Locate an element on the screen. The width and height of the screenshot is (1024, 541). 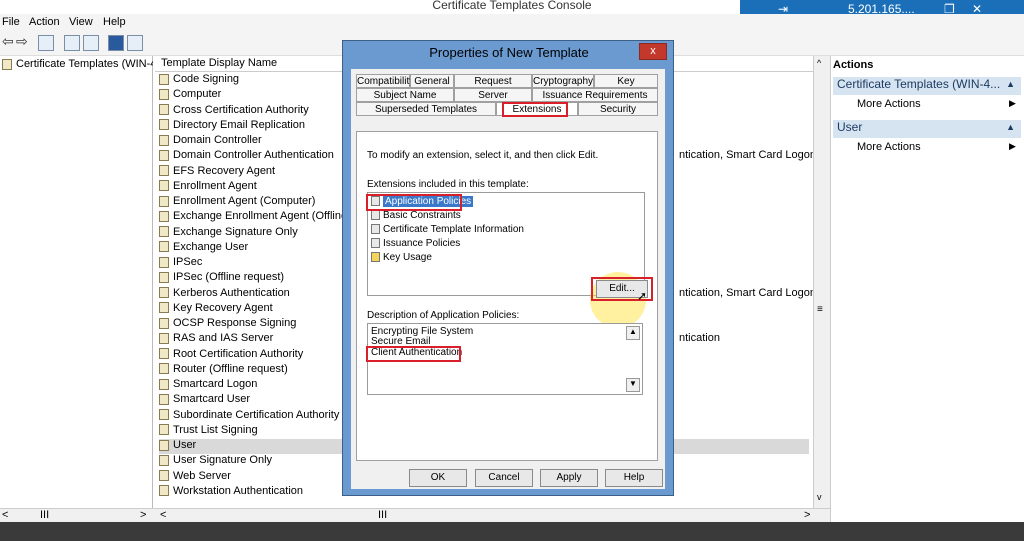
tab-issuance-requirements: Issuance Requirements is located at coordinates (595, 95).